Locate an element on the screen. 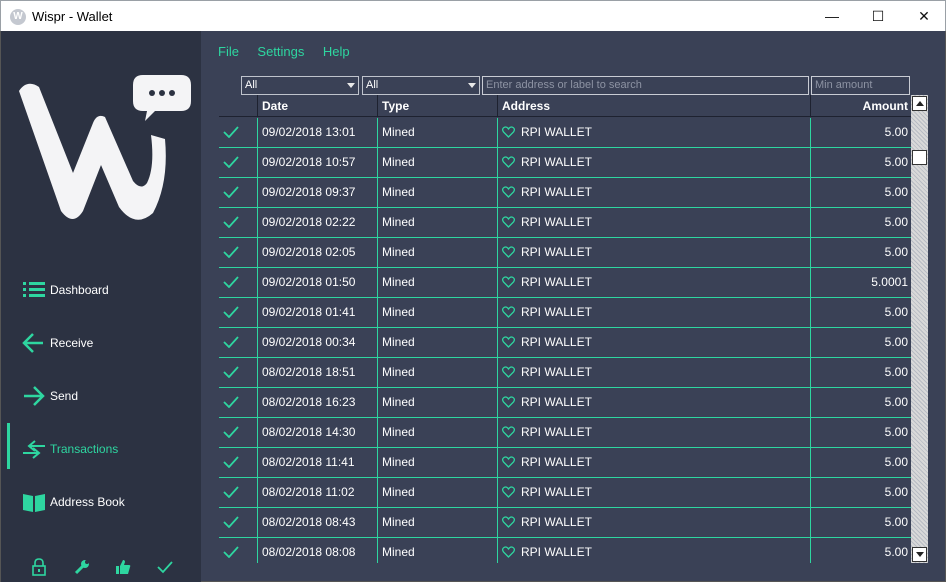  table-row: 09/02/2018 02:05 Mined RPI WALLET 5.00 is located at coordinates (565, 253).